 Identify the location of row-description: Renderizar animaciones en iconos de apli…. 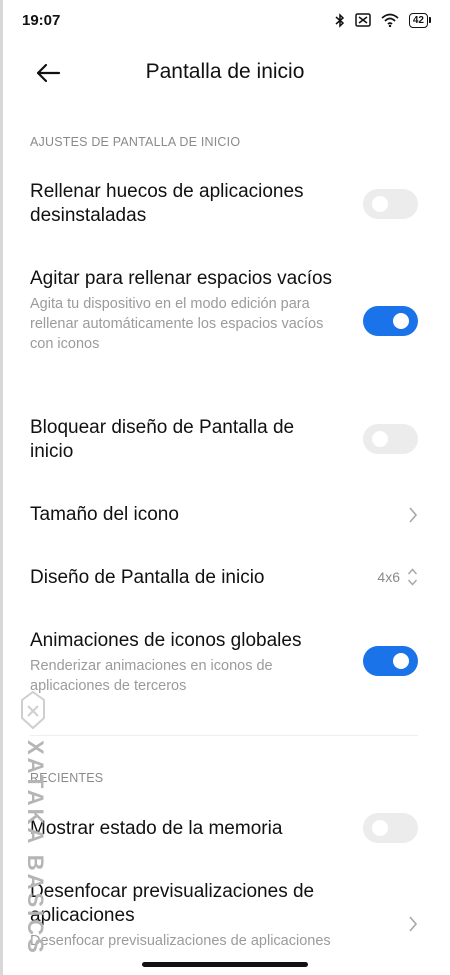
(151, 676).